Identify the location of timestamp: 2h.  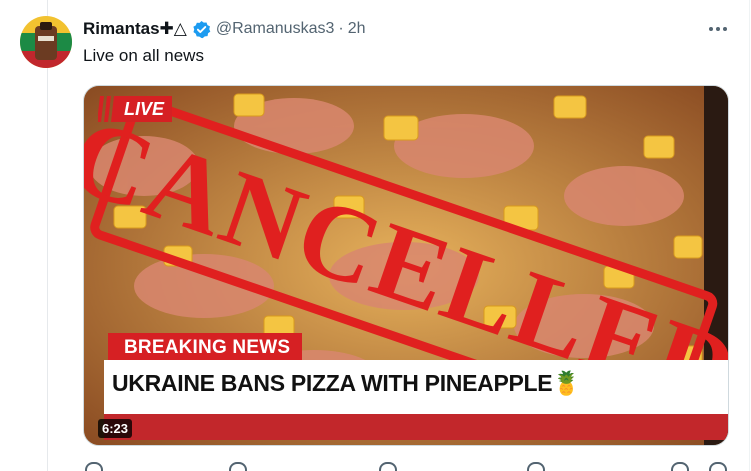
(357, 29).